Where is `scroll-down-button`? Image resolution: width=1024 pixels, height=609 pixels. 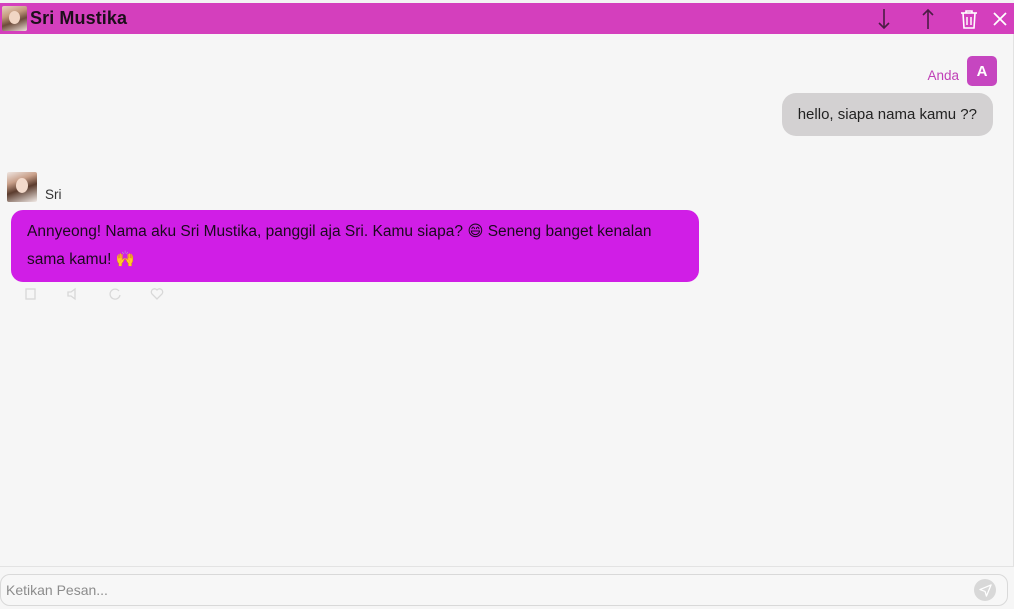
scroll-down-button is located at coordinates (884, 18).